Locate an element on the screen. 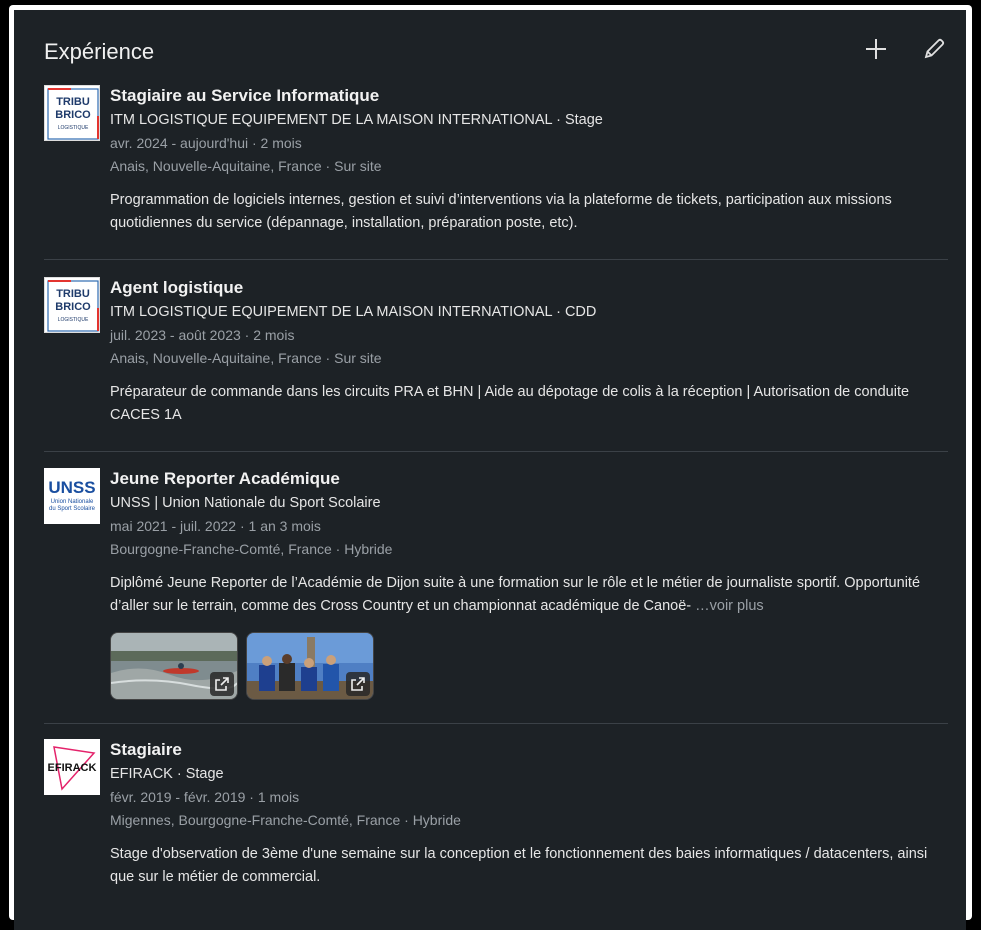 The height and width of the screenshot is (930, 981). job-title: Agent logistique is located at coordinates (529, 288).